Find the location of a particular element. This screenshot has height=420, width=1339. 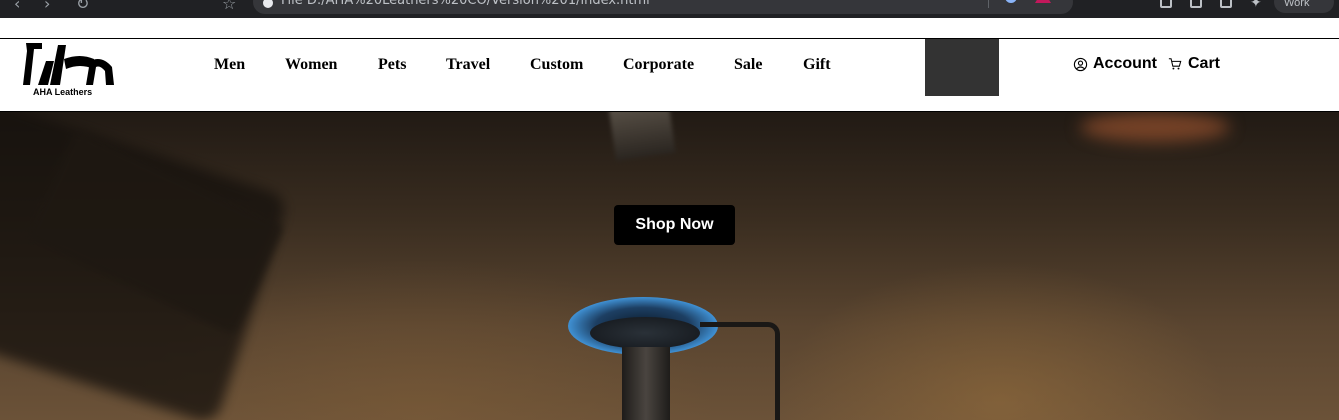

back-icon: ‹ is located at coordinates (17, 6).